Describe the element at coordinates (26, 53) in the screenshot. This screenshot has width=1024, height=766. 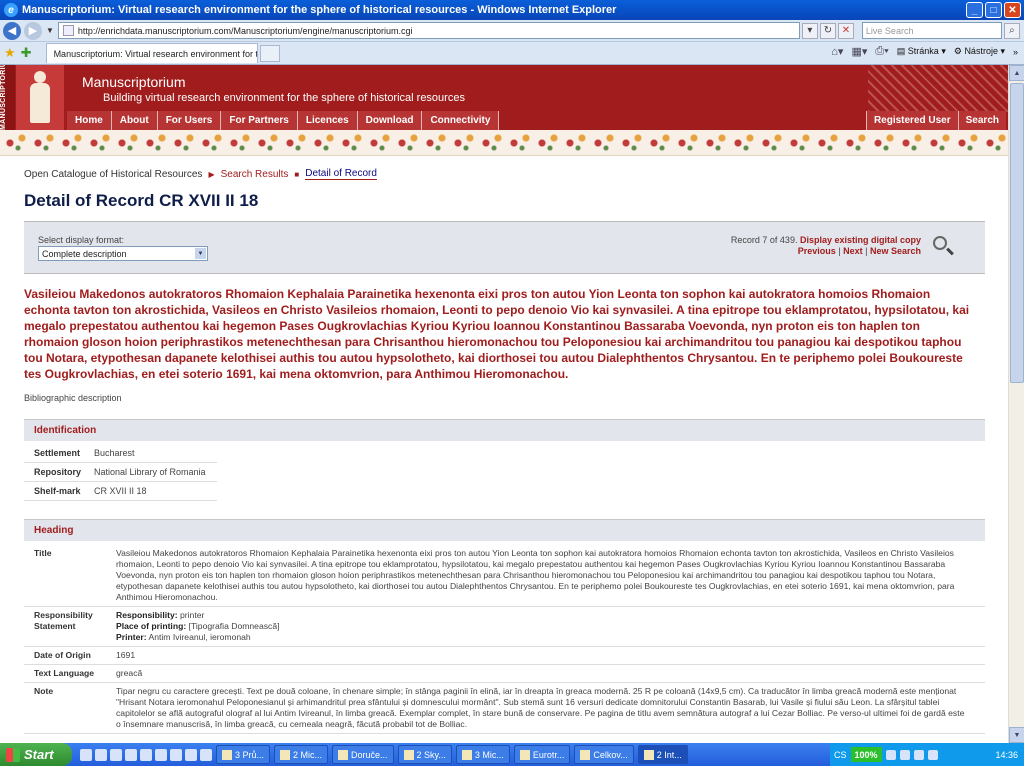
I see `add-favorites-icon: ✚` at that location.